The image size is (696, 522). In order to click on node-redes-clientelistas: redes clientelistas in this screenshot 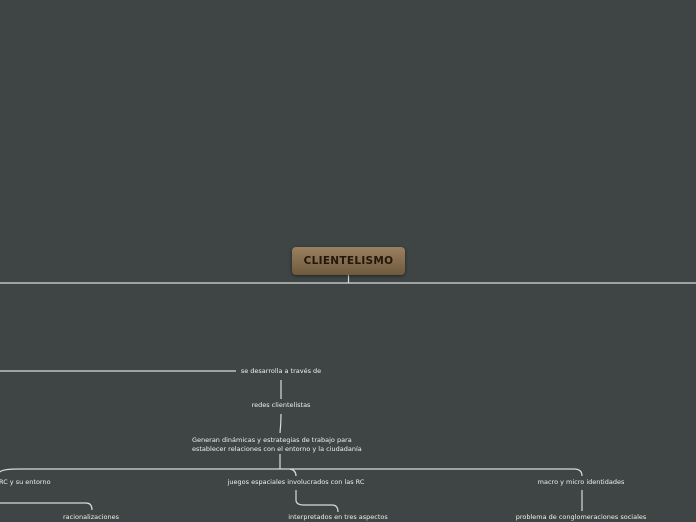, I will do `click(281, 405)`.